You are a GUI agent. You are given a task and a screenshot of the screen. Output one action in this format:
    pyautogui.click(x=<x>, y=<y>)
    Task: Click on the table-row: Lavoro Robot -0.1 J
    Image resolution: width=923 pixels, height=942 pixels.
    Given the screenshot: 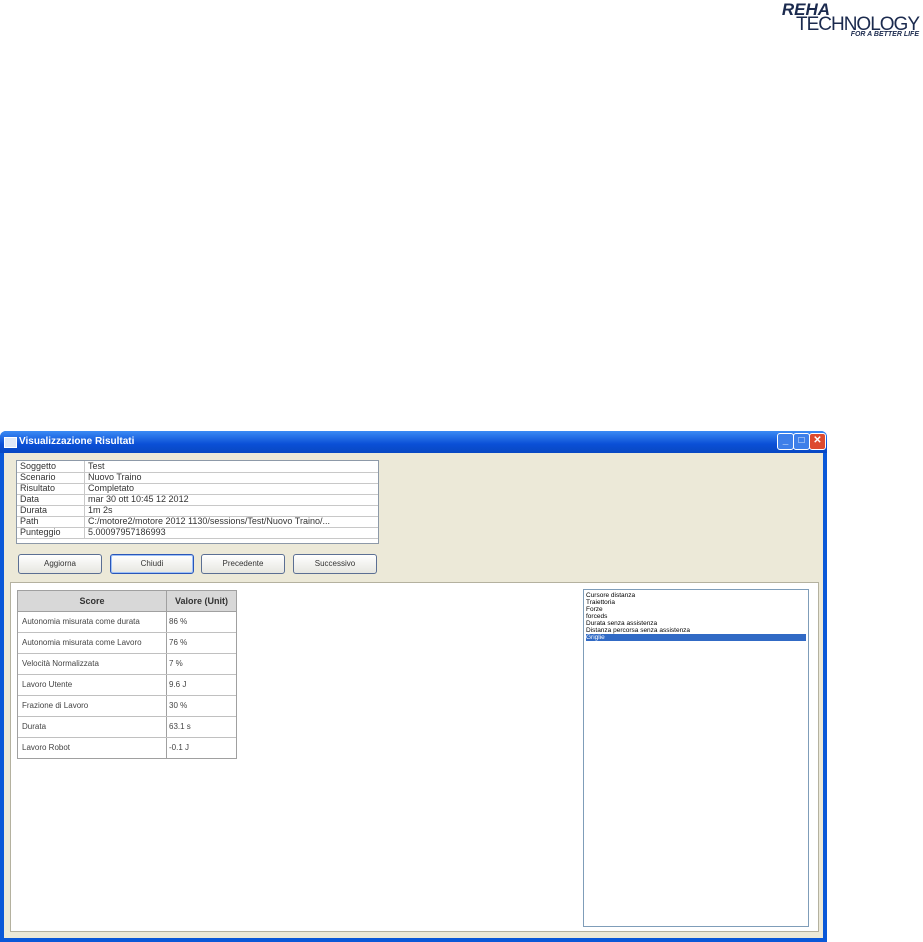 What is the action you would take?
    pyautogui.click(x=127, y=748)
    